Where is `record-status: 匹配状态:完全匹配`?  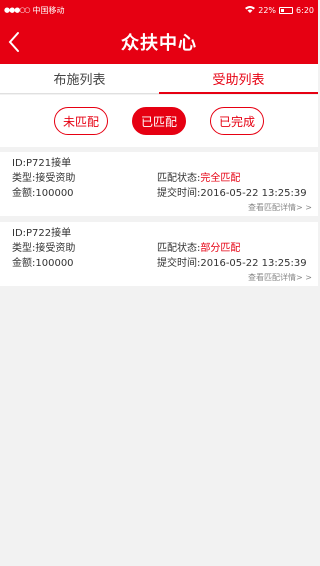
record-status: 匹配状态:完全匹配 is located at coordinates (198, 176).